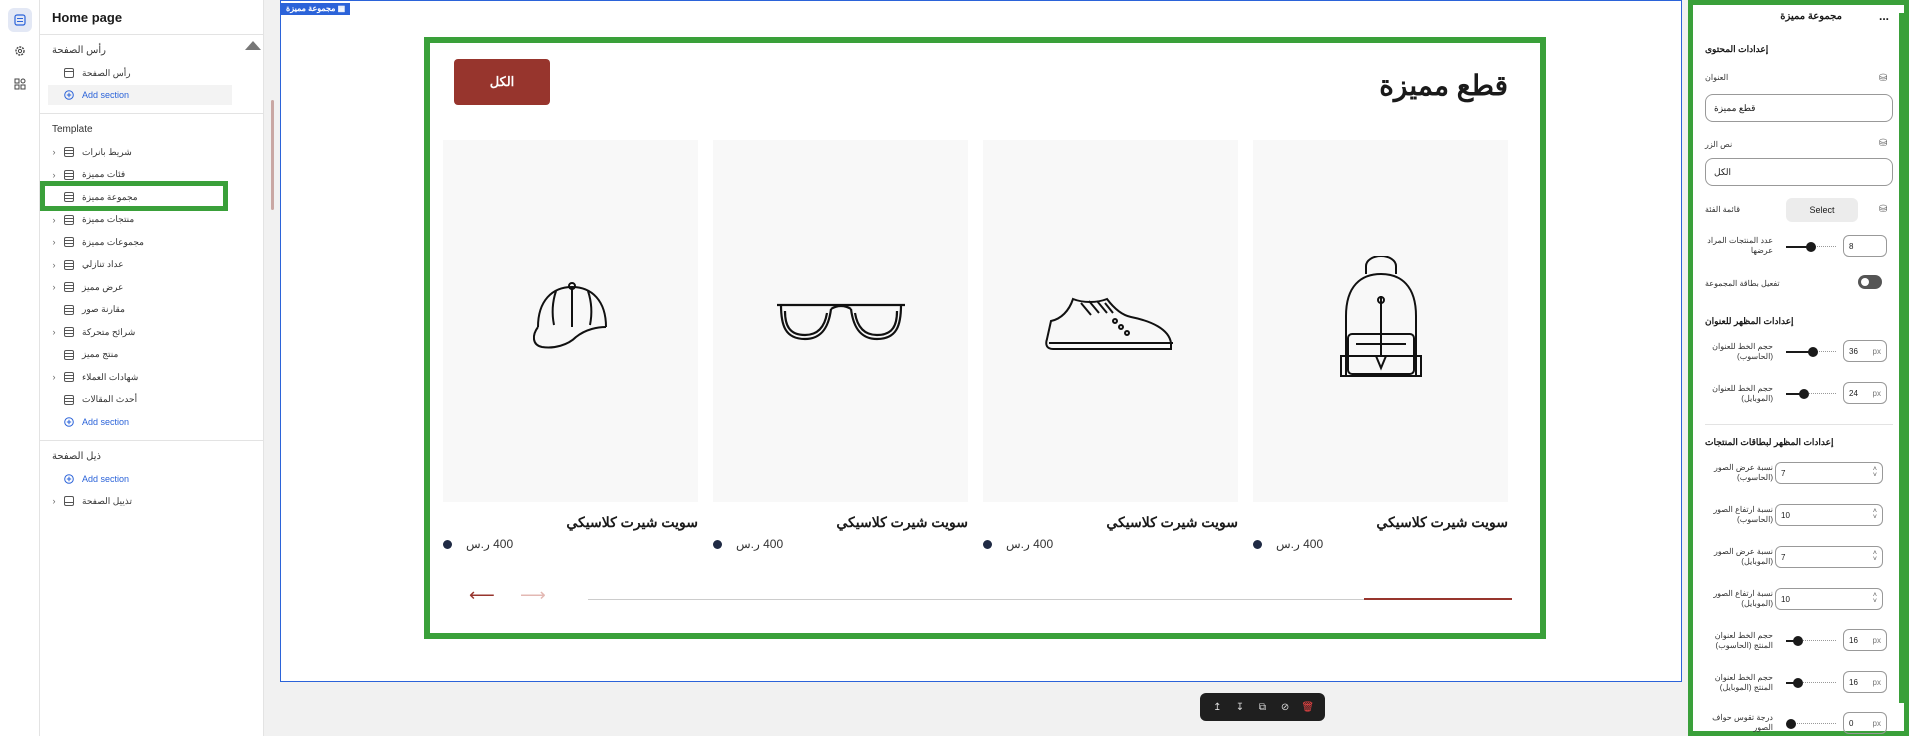 Image resolution: width=1909 pixels, height=736 pixels. Describe the element at coordinates (140, 152) in the screenshot. I see `sidebar-item-template: › شريط بانرات` at that location.